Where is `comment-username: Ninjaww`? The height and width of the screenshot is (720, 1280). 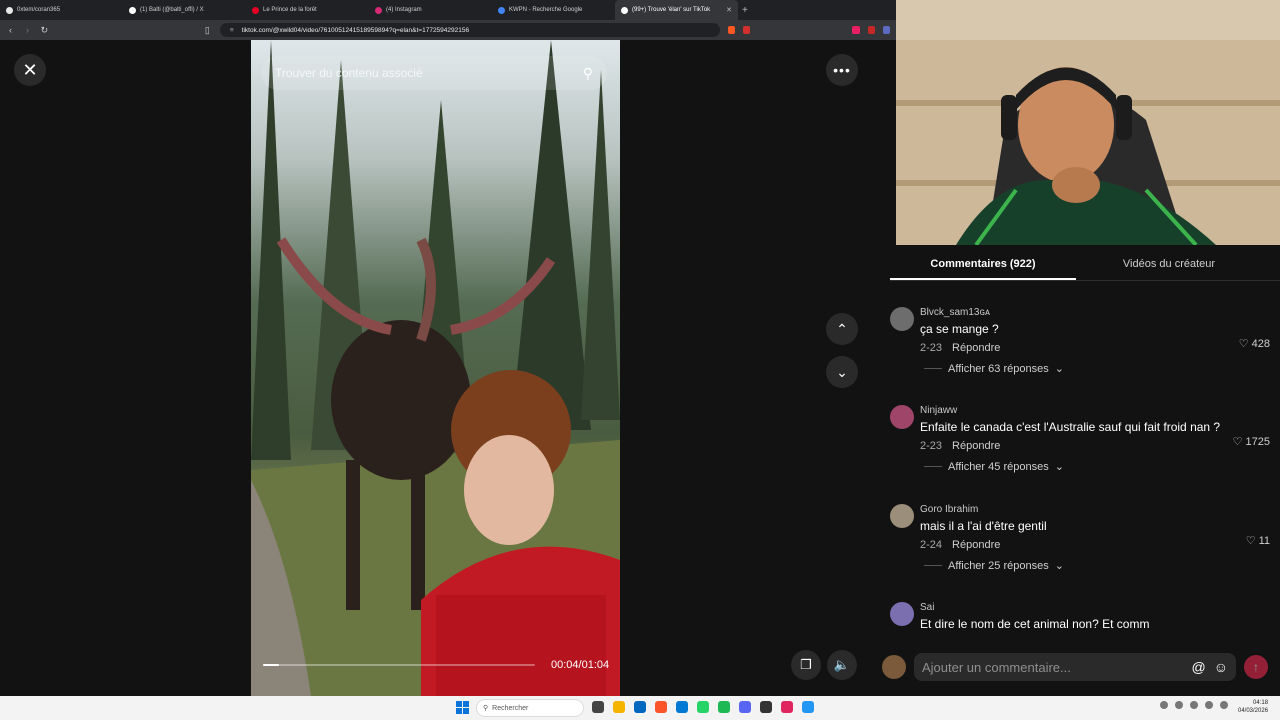
comment-username: Ninjaww is located at coordinates (1095, 410).